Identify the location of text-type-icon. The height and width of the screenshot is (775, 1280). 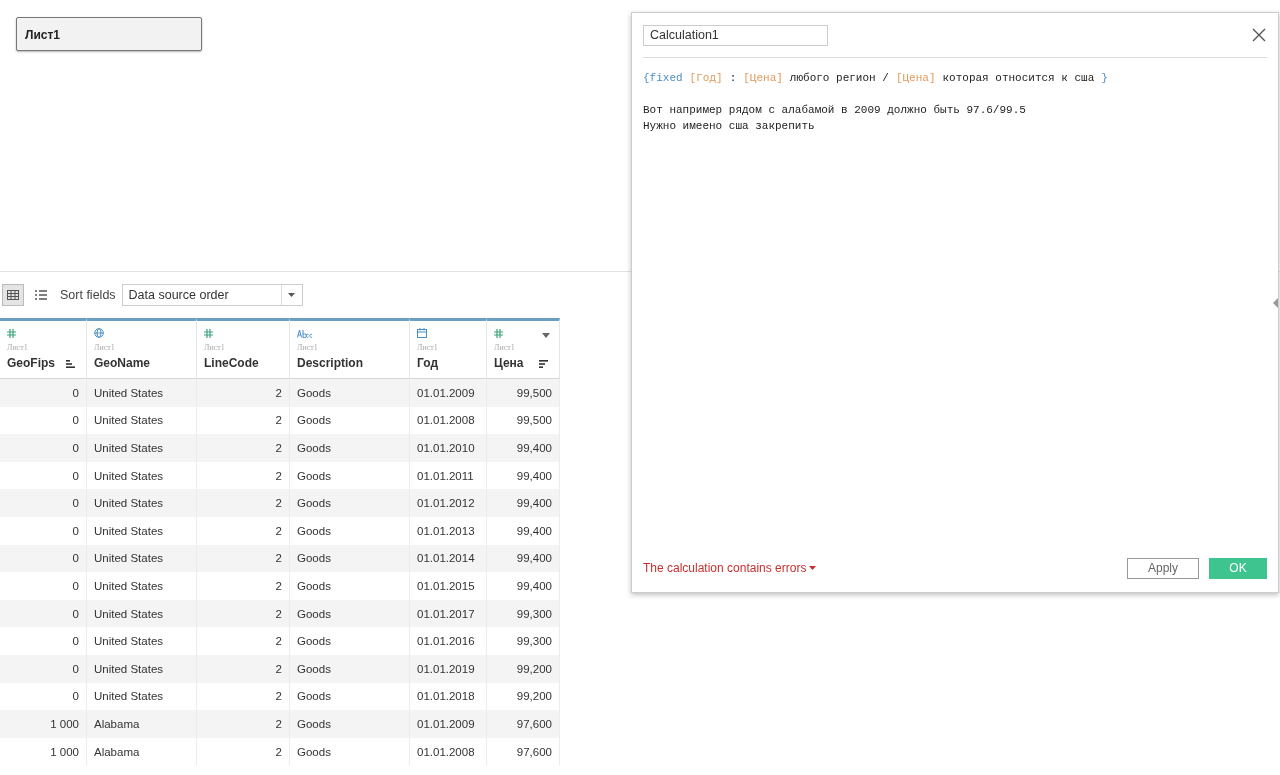
(305, 333).